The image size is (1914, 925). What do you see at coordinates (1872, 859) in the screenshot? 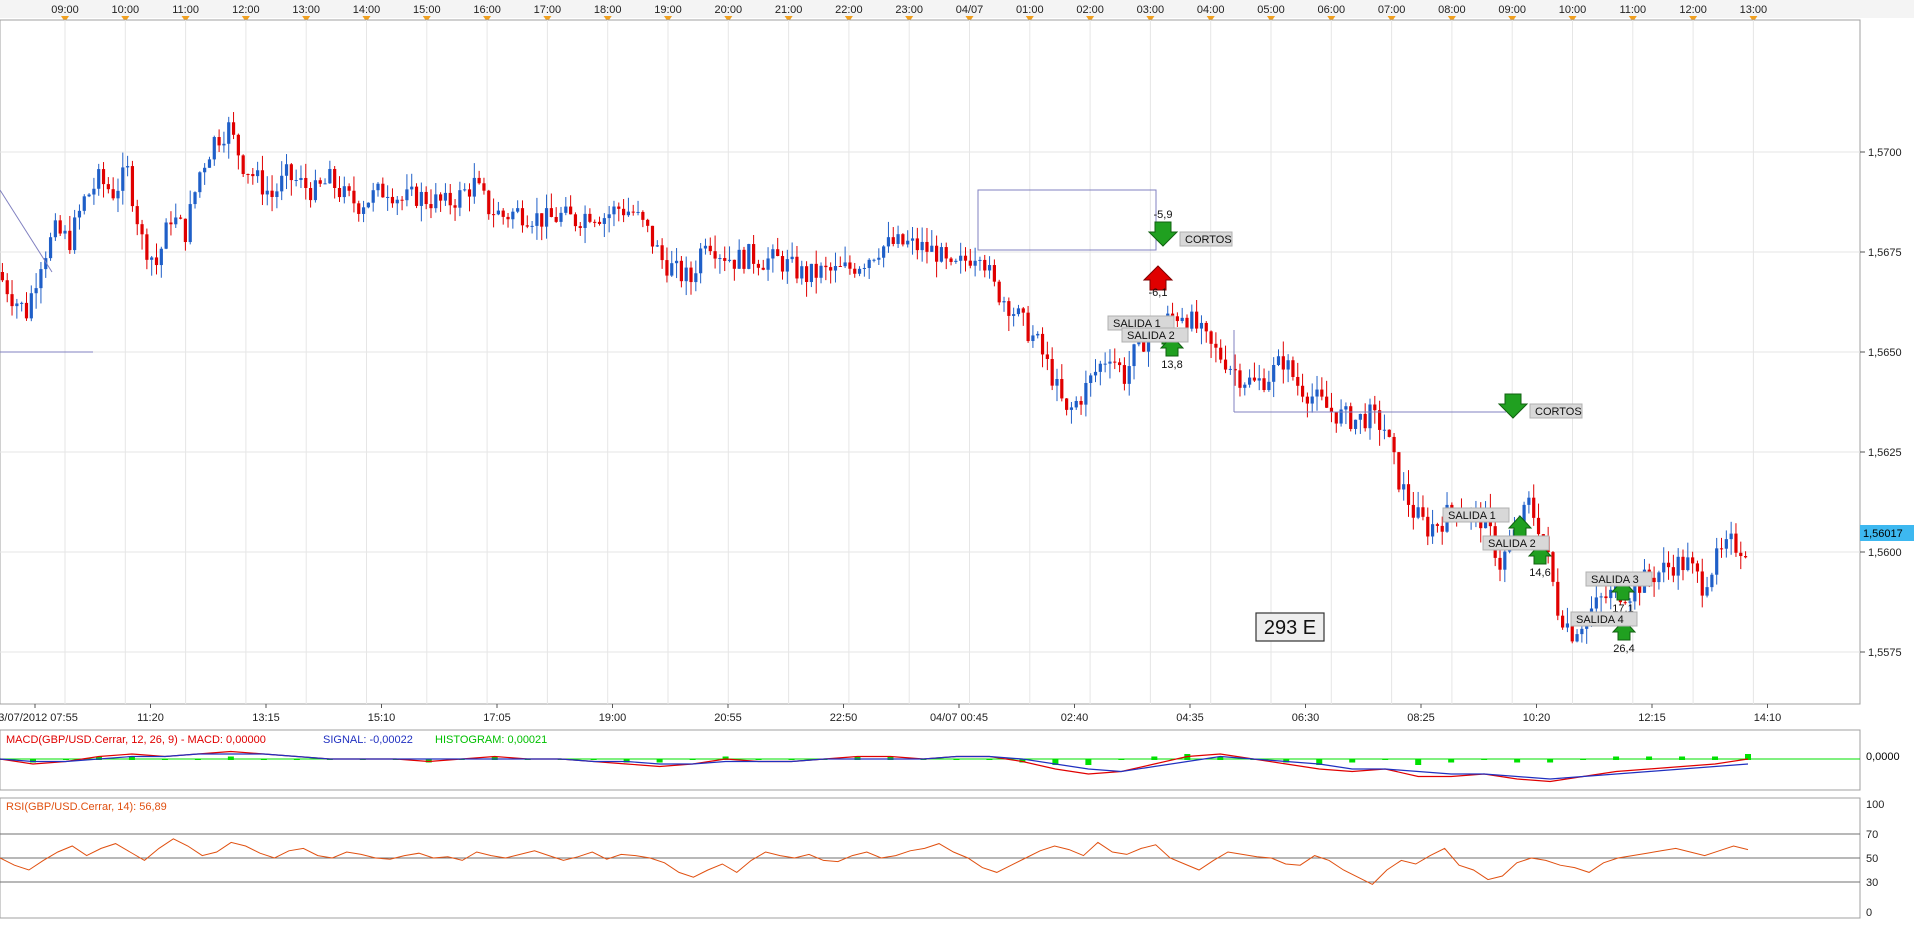
I see `rsi-tick-label: 50` at bounding box center [1872, 859].